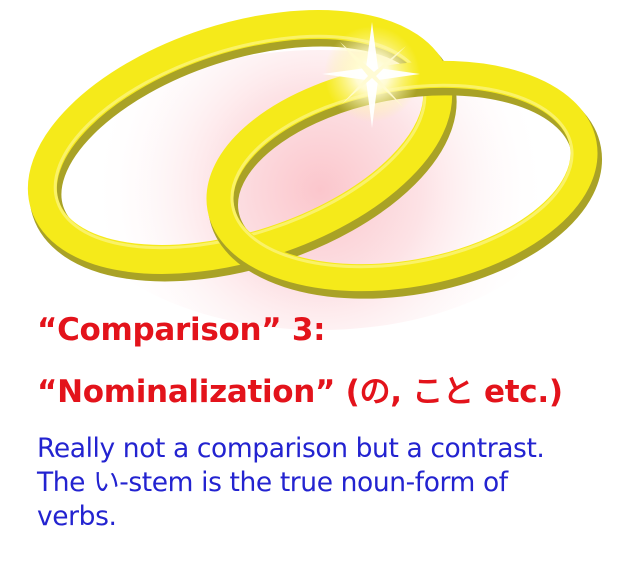  Describe the element at coordinates (181, 330) in the screenshot. I see `heading-line-1: “Comparison” 3:` at that location.